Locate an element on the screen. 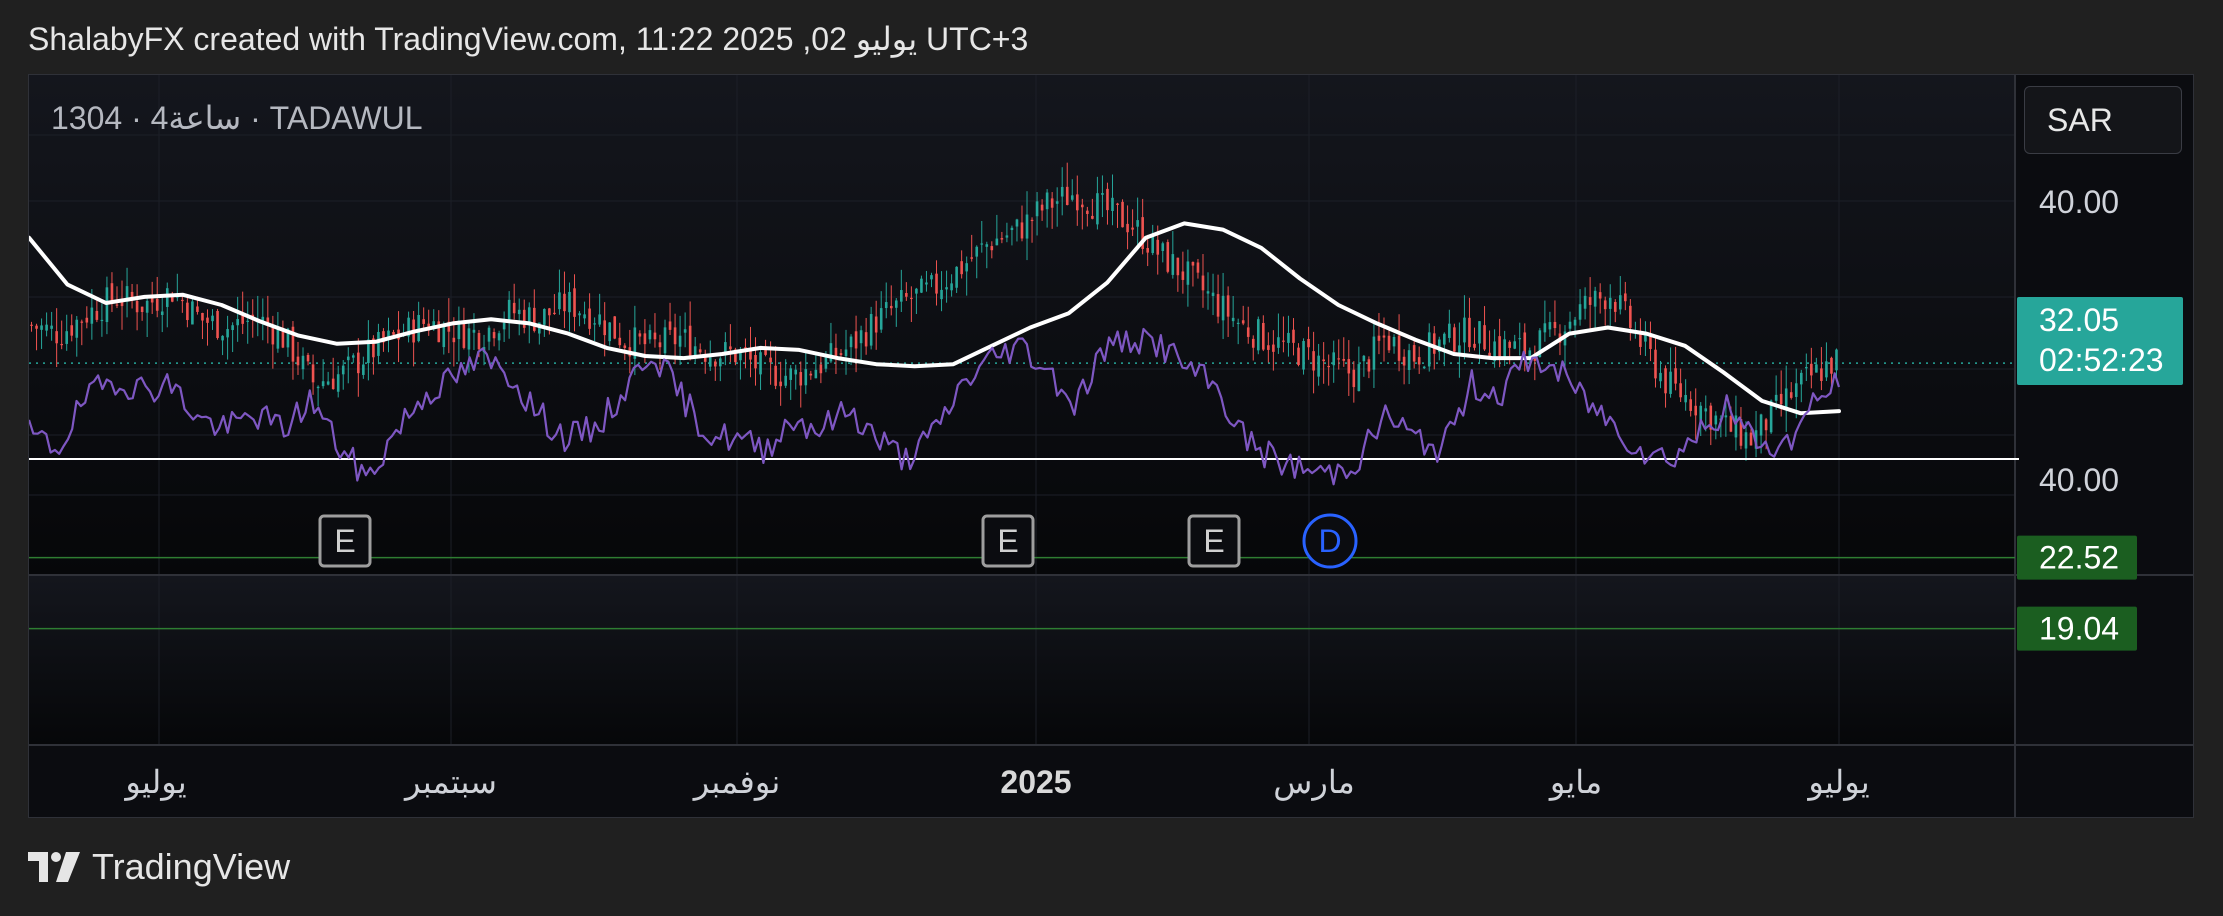 This screenshot has width=2223, height=916. time-axis-label: نوفمبر is located at coordinates (736, 782).